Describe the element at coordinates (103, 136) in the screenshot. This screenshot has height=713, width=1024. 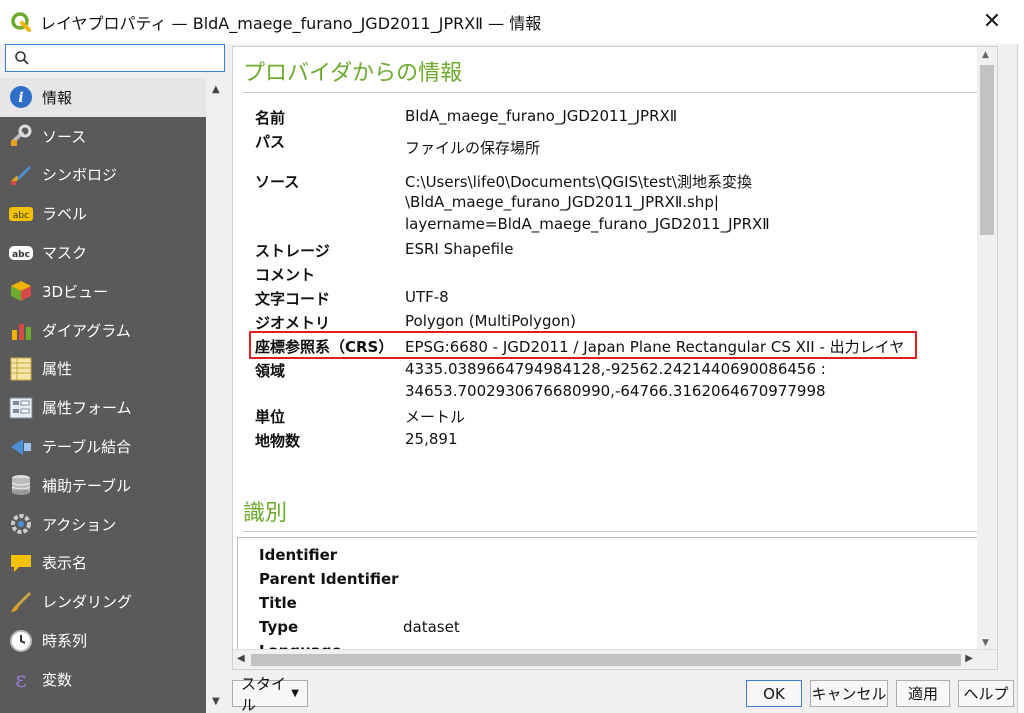
I see `sidebar-item-source: ソース` at that location.